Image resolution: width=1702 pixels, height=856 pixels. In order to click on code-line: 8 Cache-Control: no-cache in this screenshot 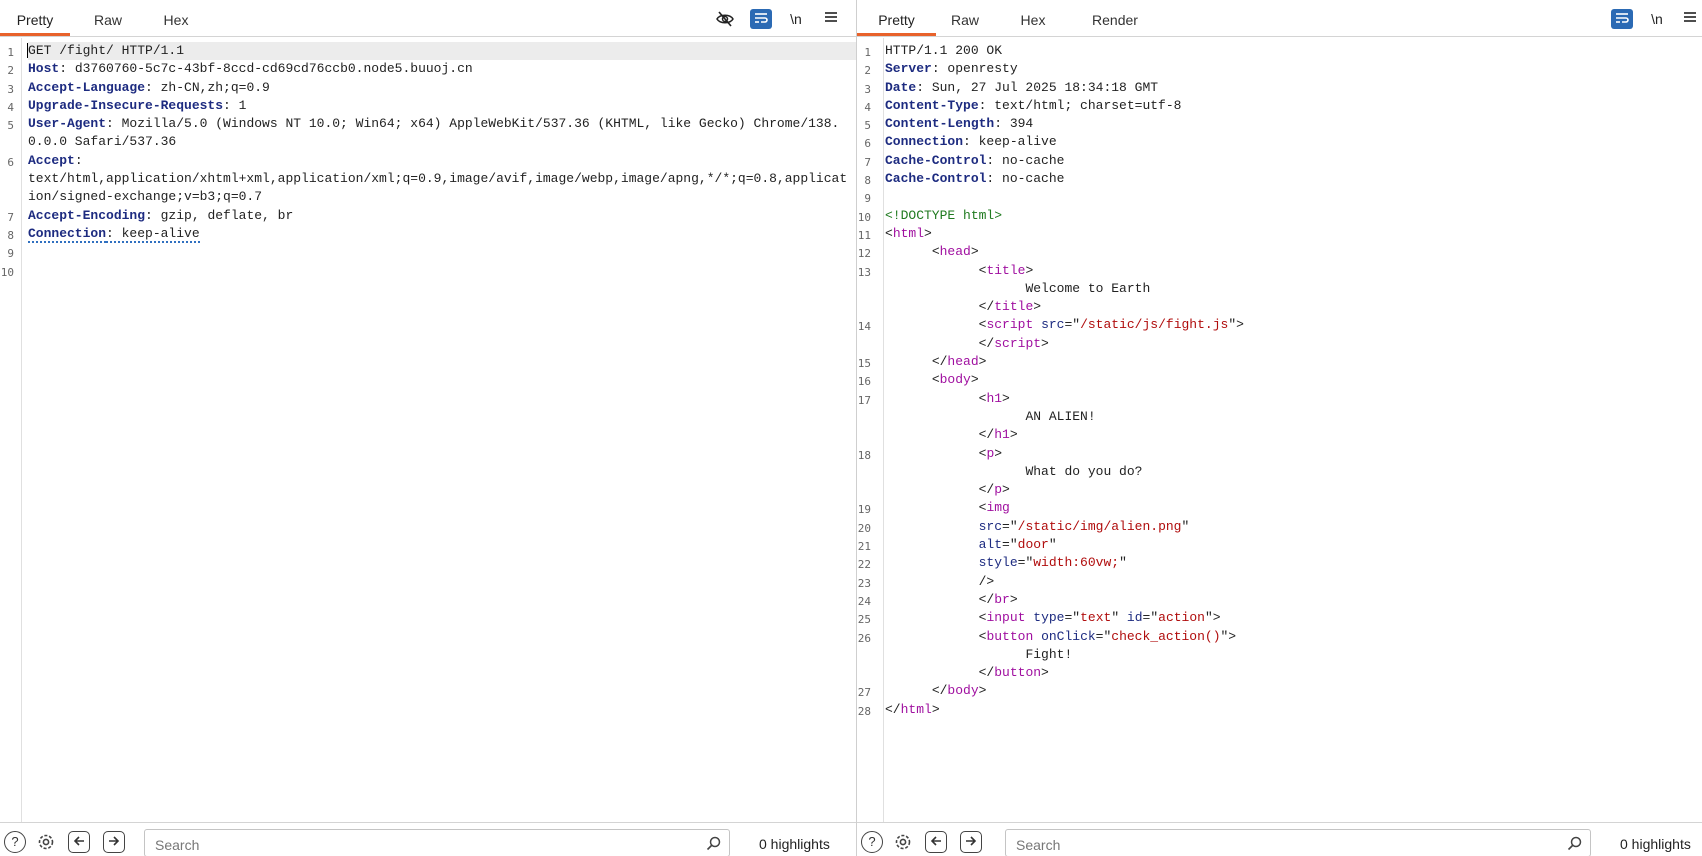, I will do `click(1279, 179)`.